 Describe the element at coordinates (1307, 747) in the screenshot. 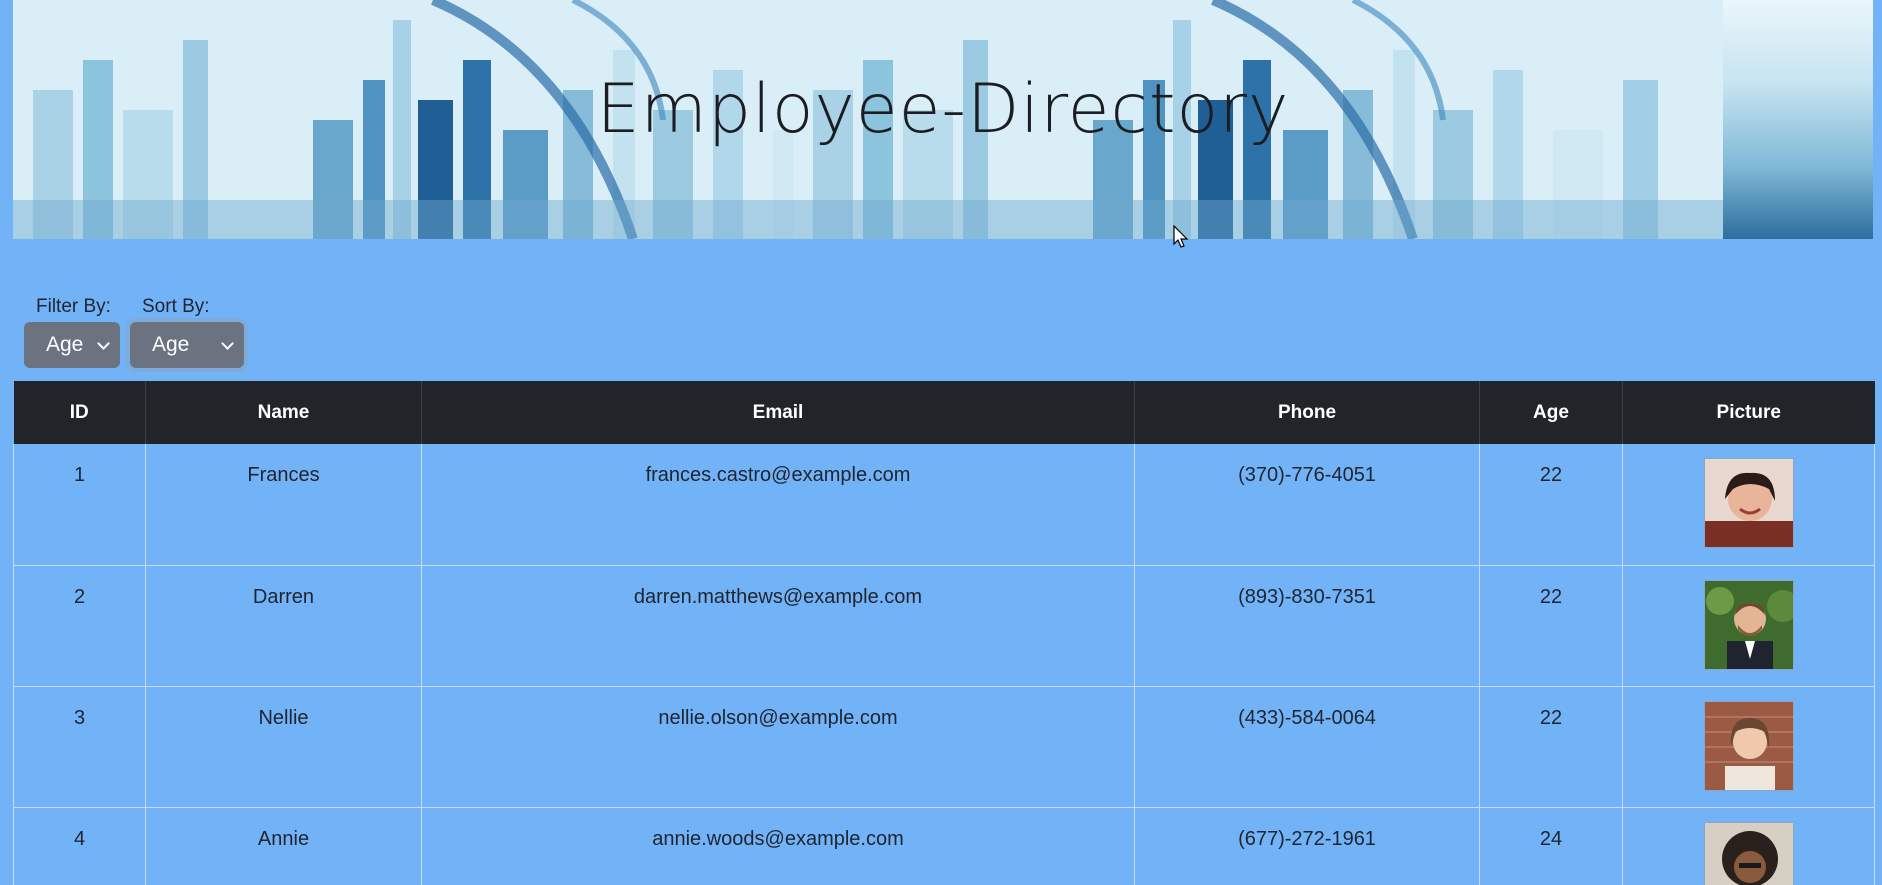

I see `cell-phone: (433)-584-0064` at that location.